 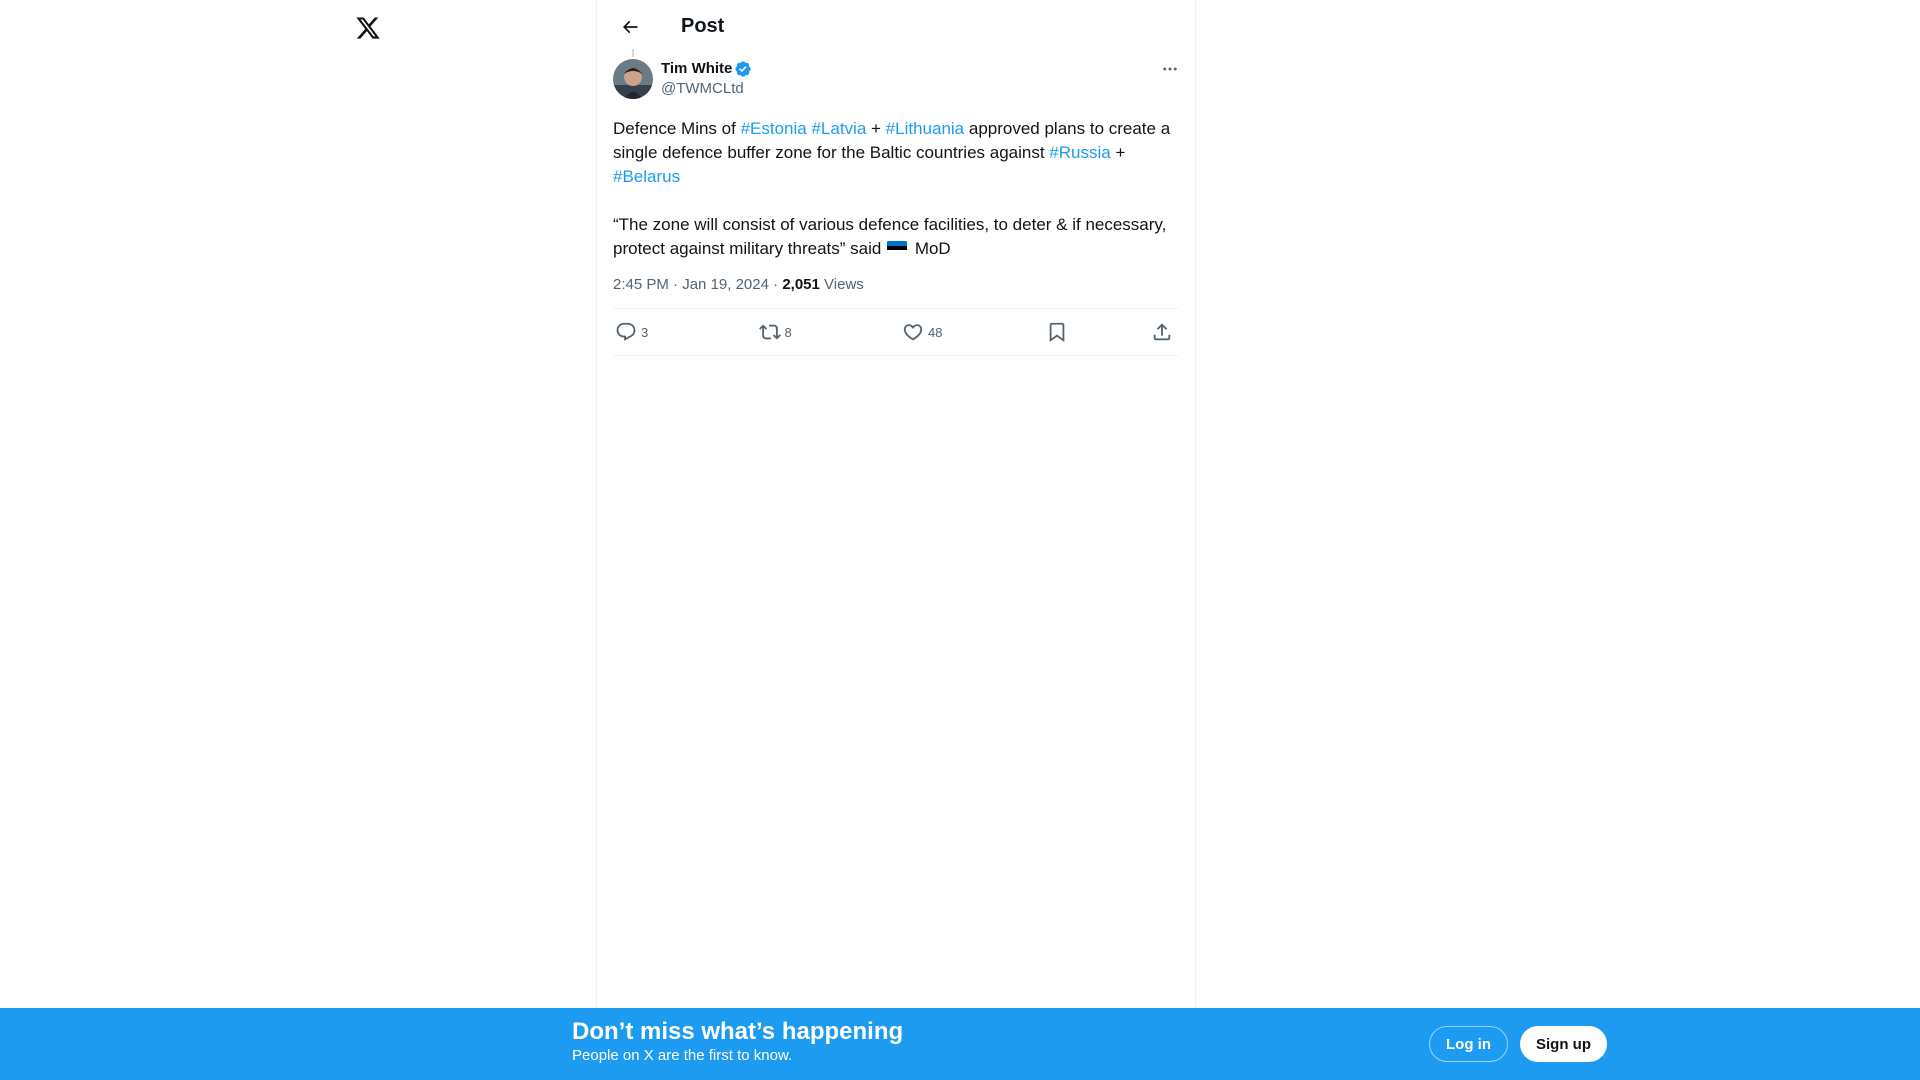 I want to click on action-bar: 3 8 48, so click(x=896, y=332).